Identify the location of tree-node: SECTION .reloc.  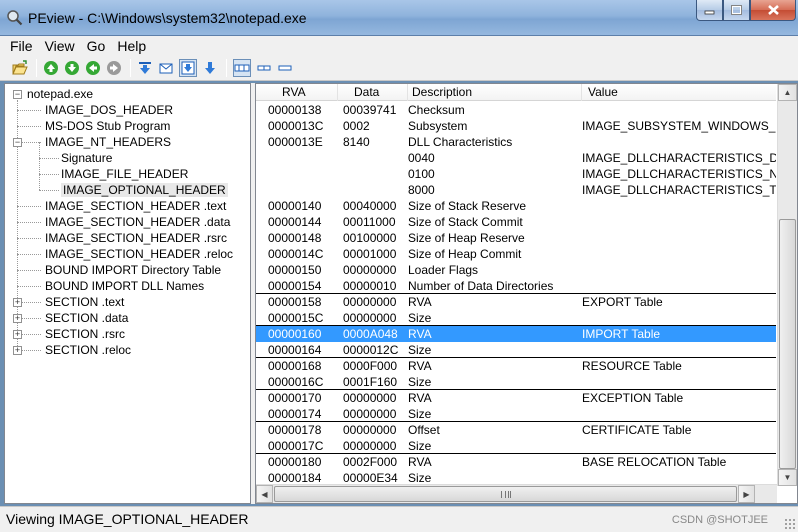
(88, 350).